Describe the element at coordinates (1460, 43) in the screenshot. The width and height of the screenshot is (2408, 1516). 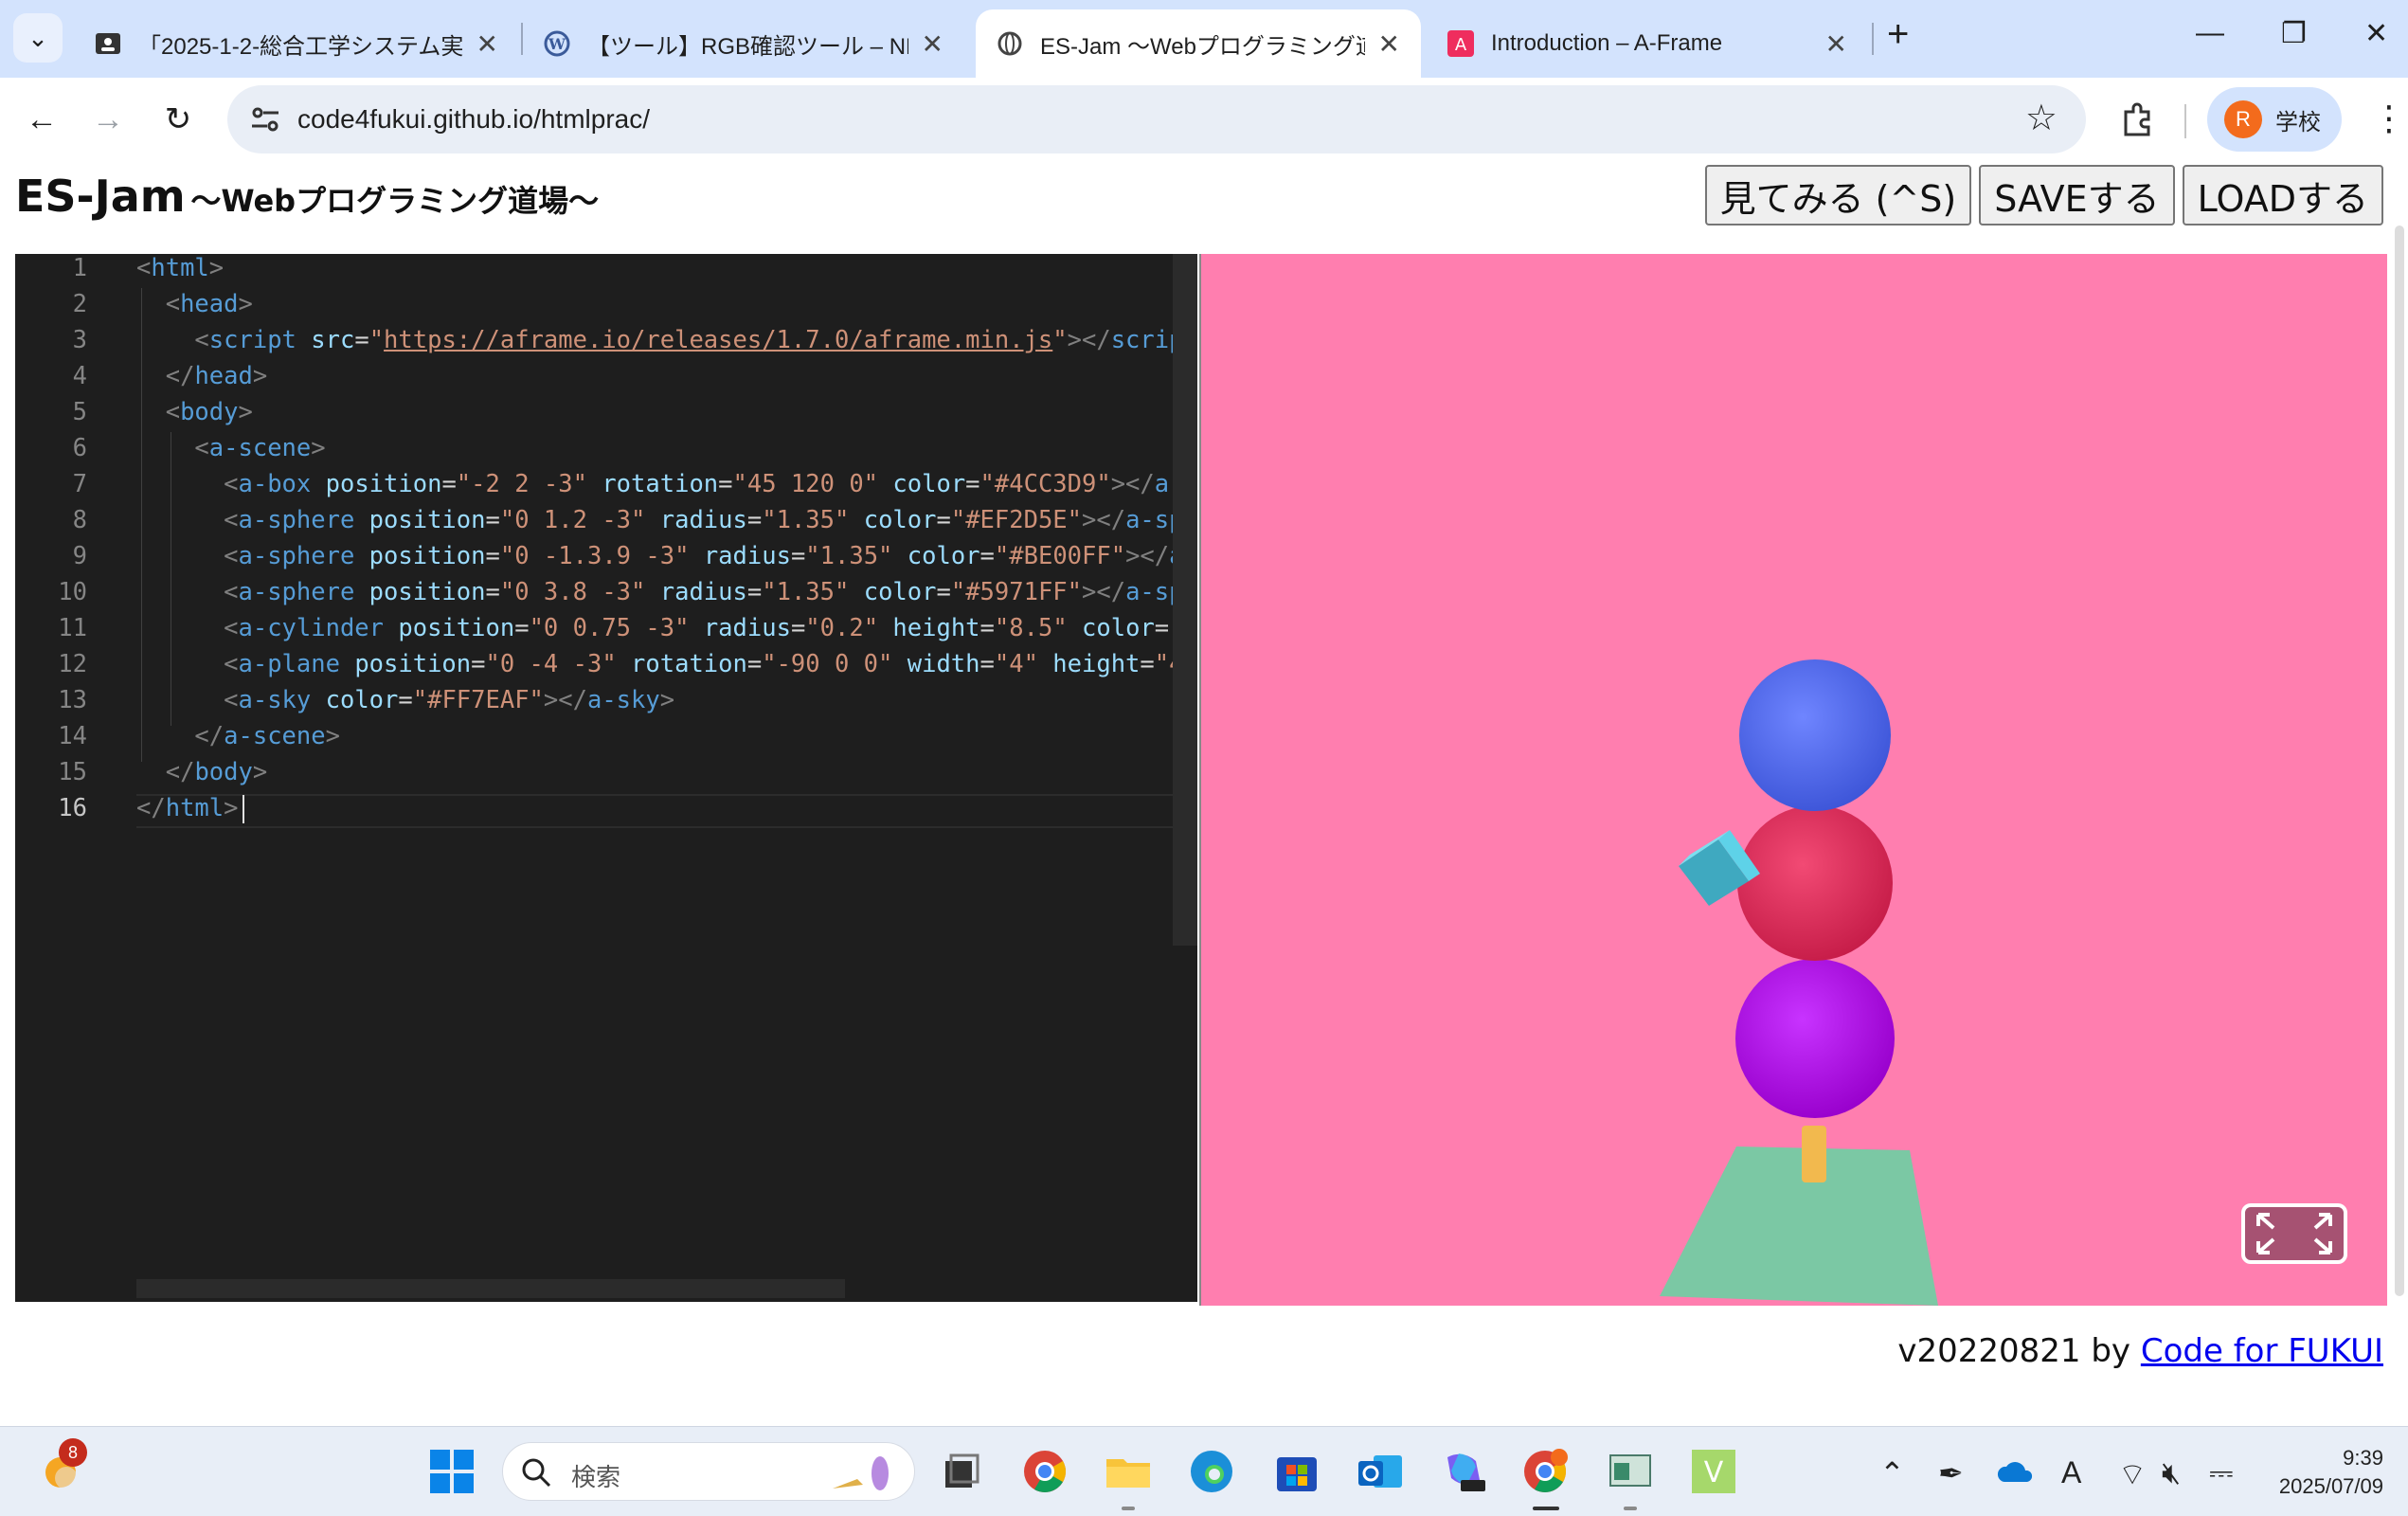
I see `aframe-icon: A` at that location.